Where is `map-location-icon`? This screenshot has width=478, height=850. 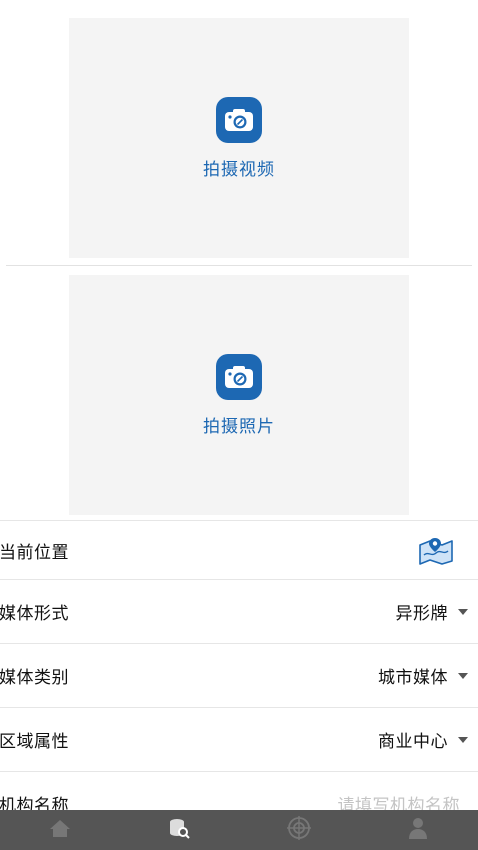 map-location-icon is located at coordinates (436, 550).